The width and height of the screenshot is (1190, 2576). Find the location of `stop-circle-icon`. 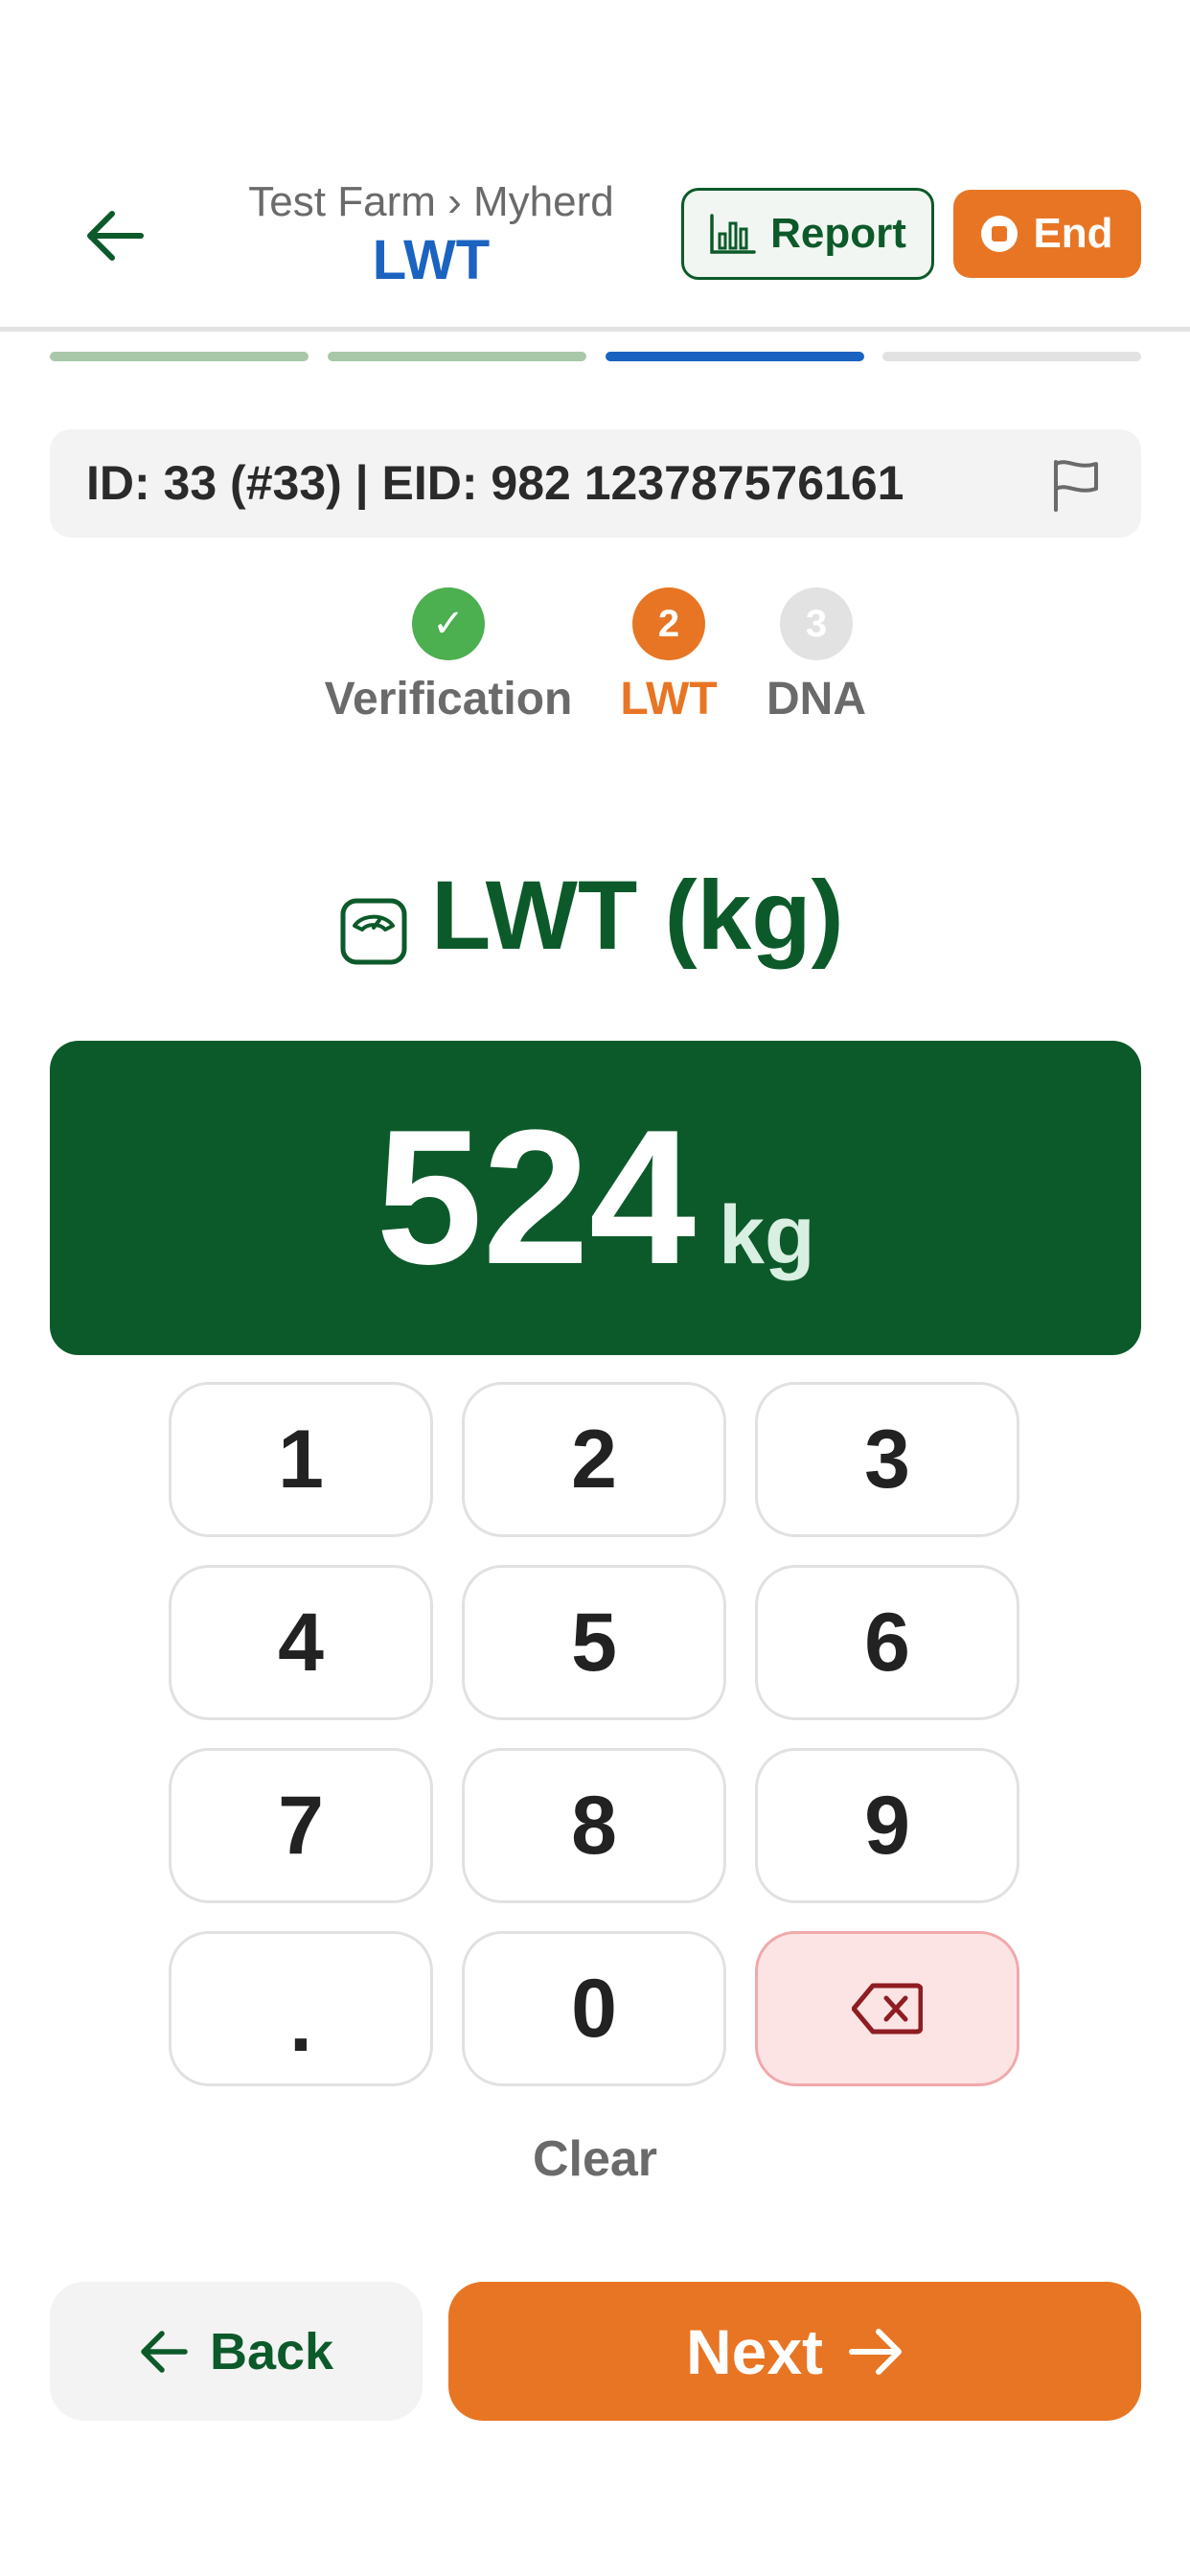

stop-circle-icon is located at coordinates (1000, 234).